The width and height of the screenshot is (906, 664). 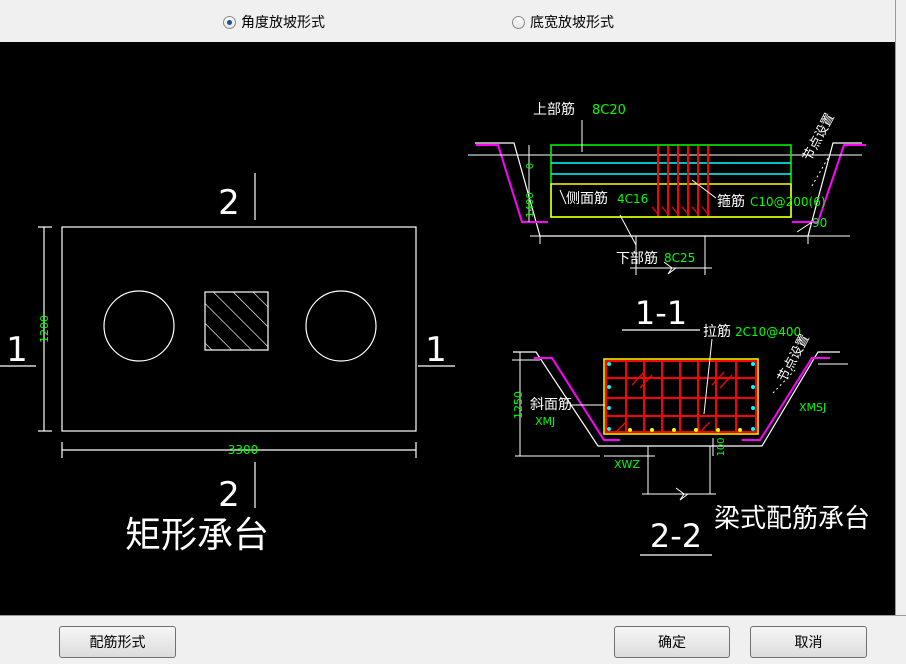 I want to click on xmsj-label: XMSJ, so click(x=812, y=407).